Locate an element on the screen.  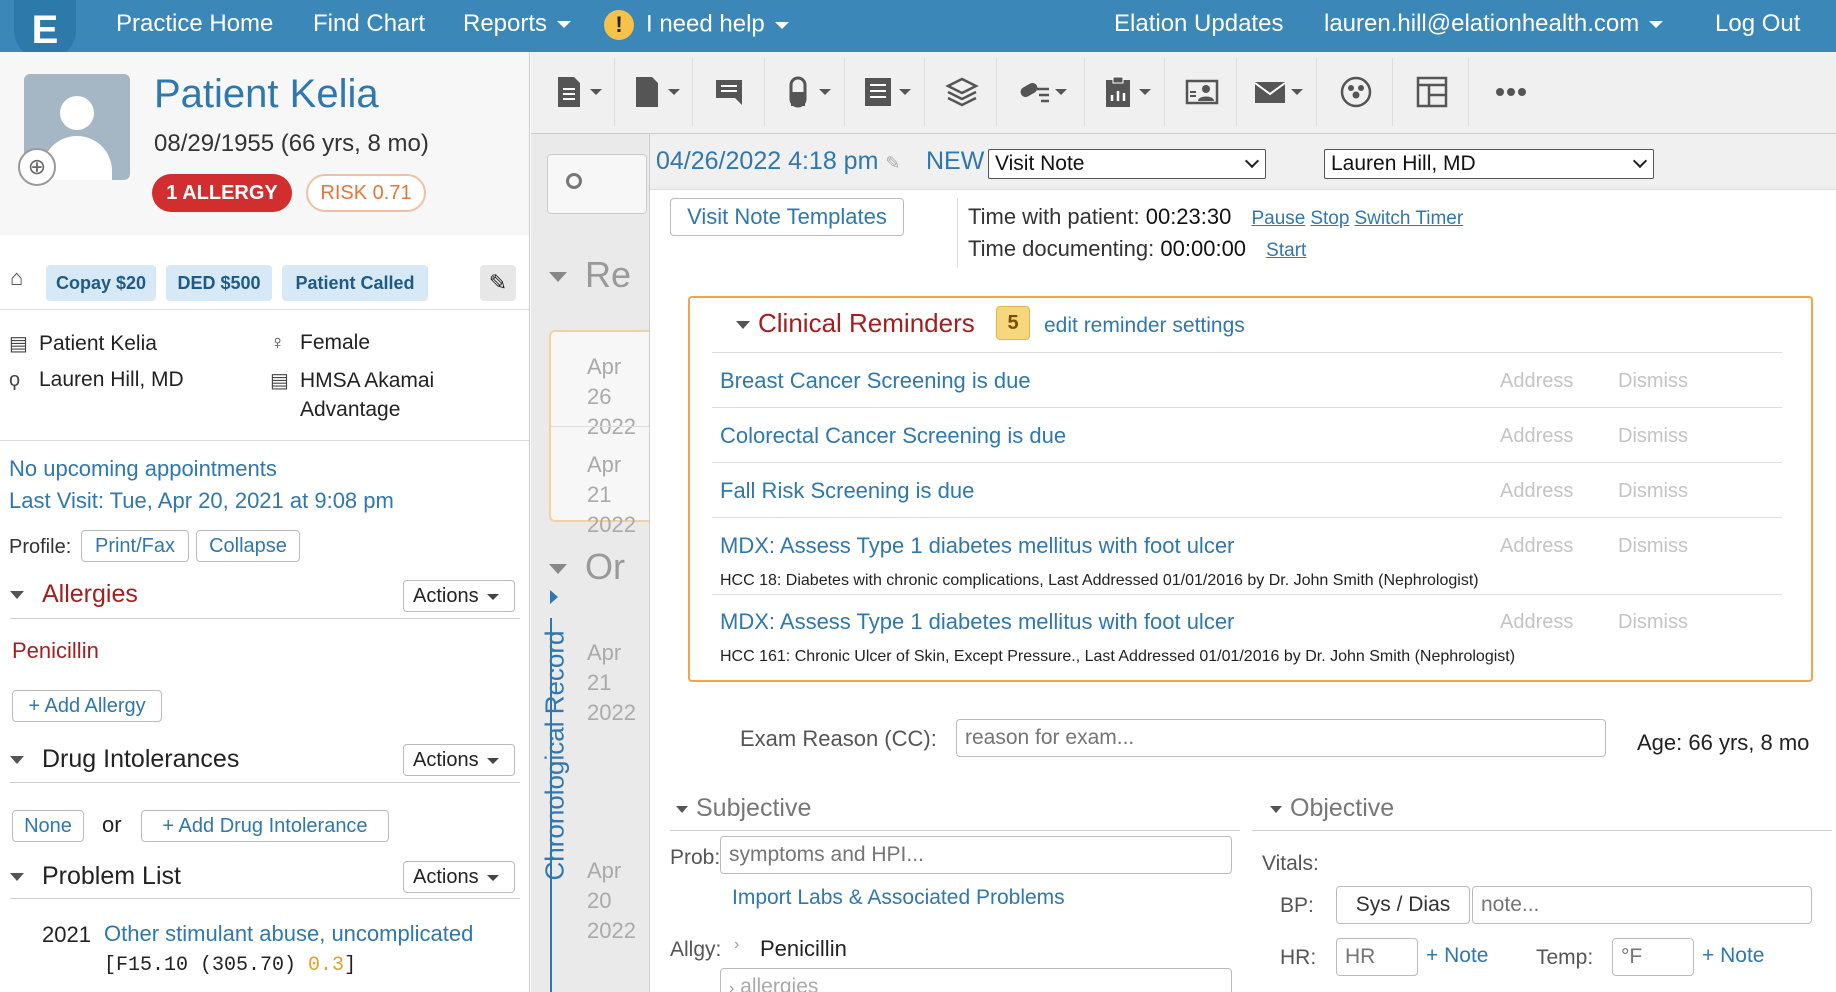
patient-card-button is located at coordinates (1202, 92).